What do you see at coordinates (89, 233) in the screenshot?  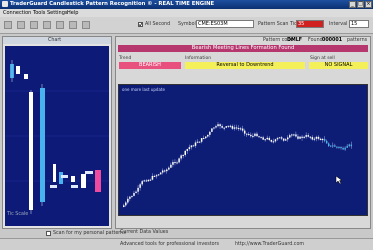 I see `personal-patterns-label: Scan for my personal patterns` at bounding box center [89, 233].